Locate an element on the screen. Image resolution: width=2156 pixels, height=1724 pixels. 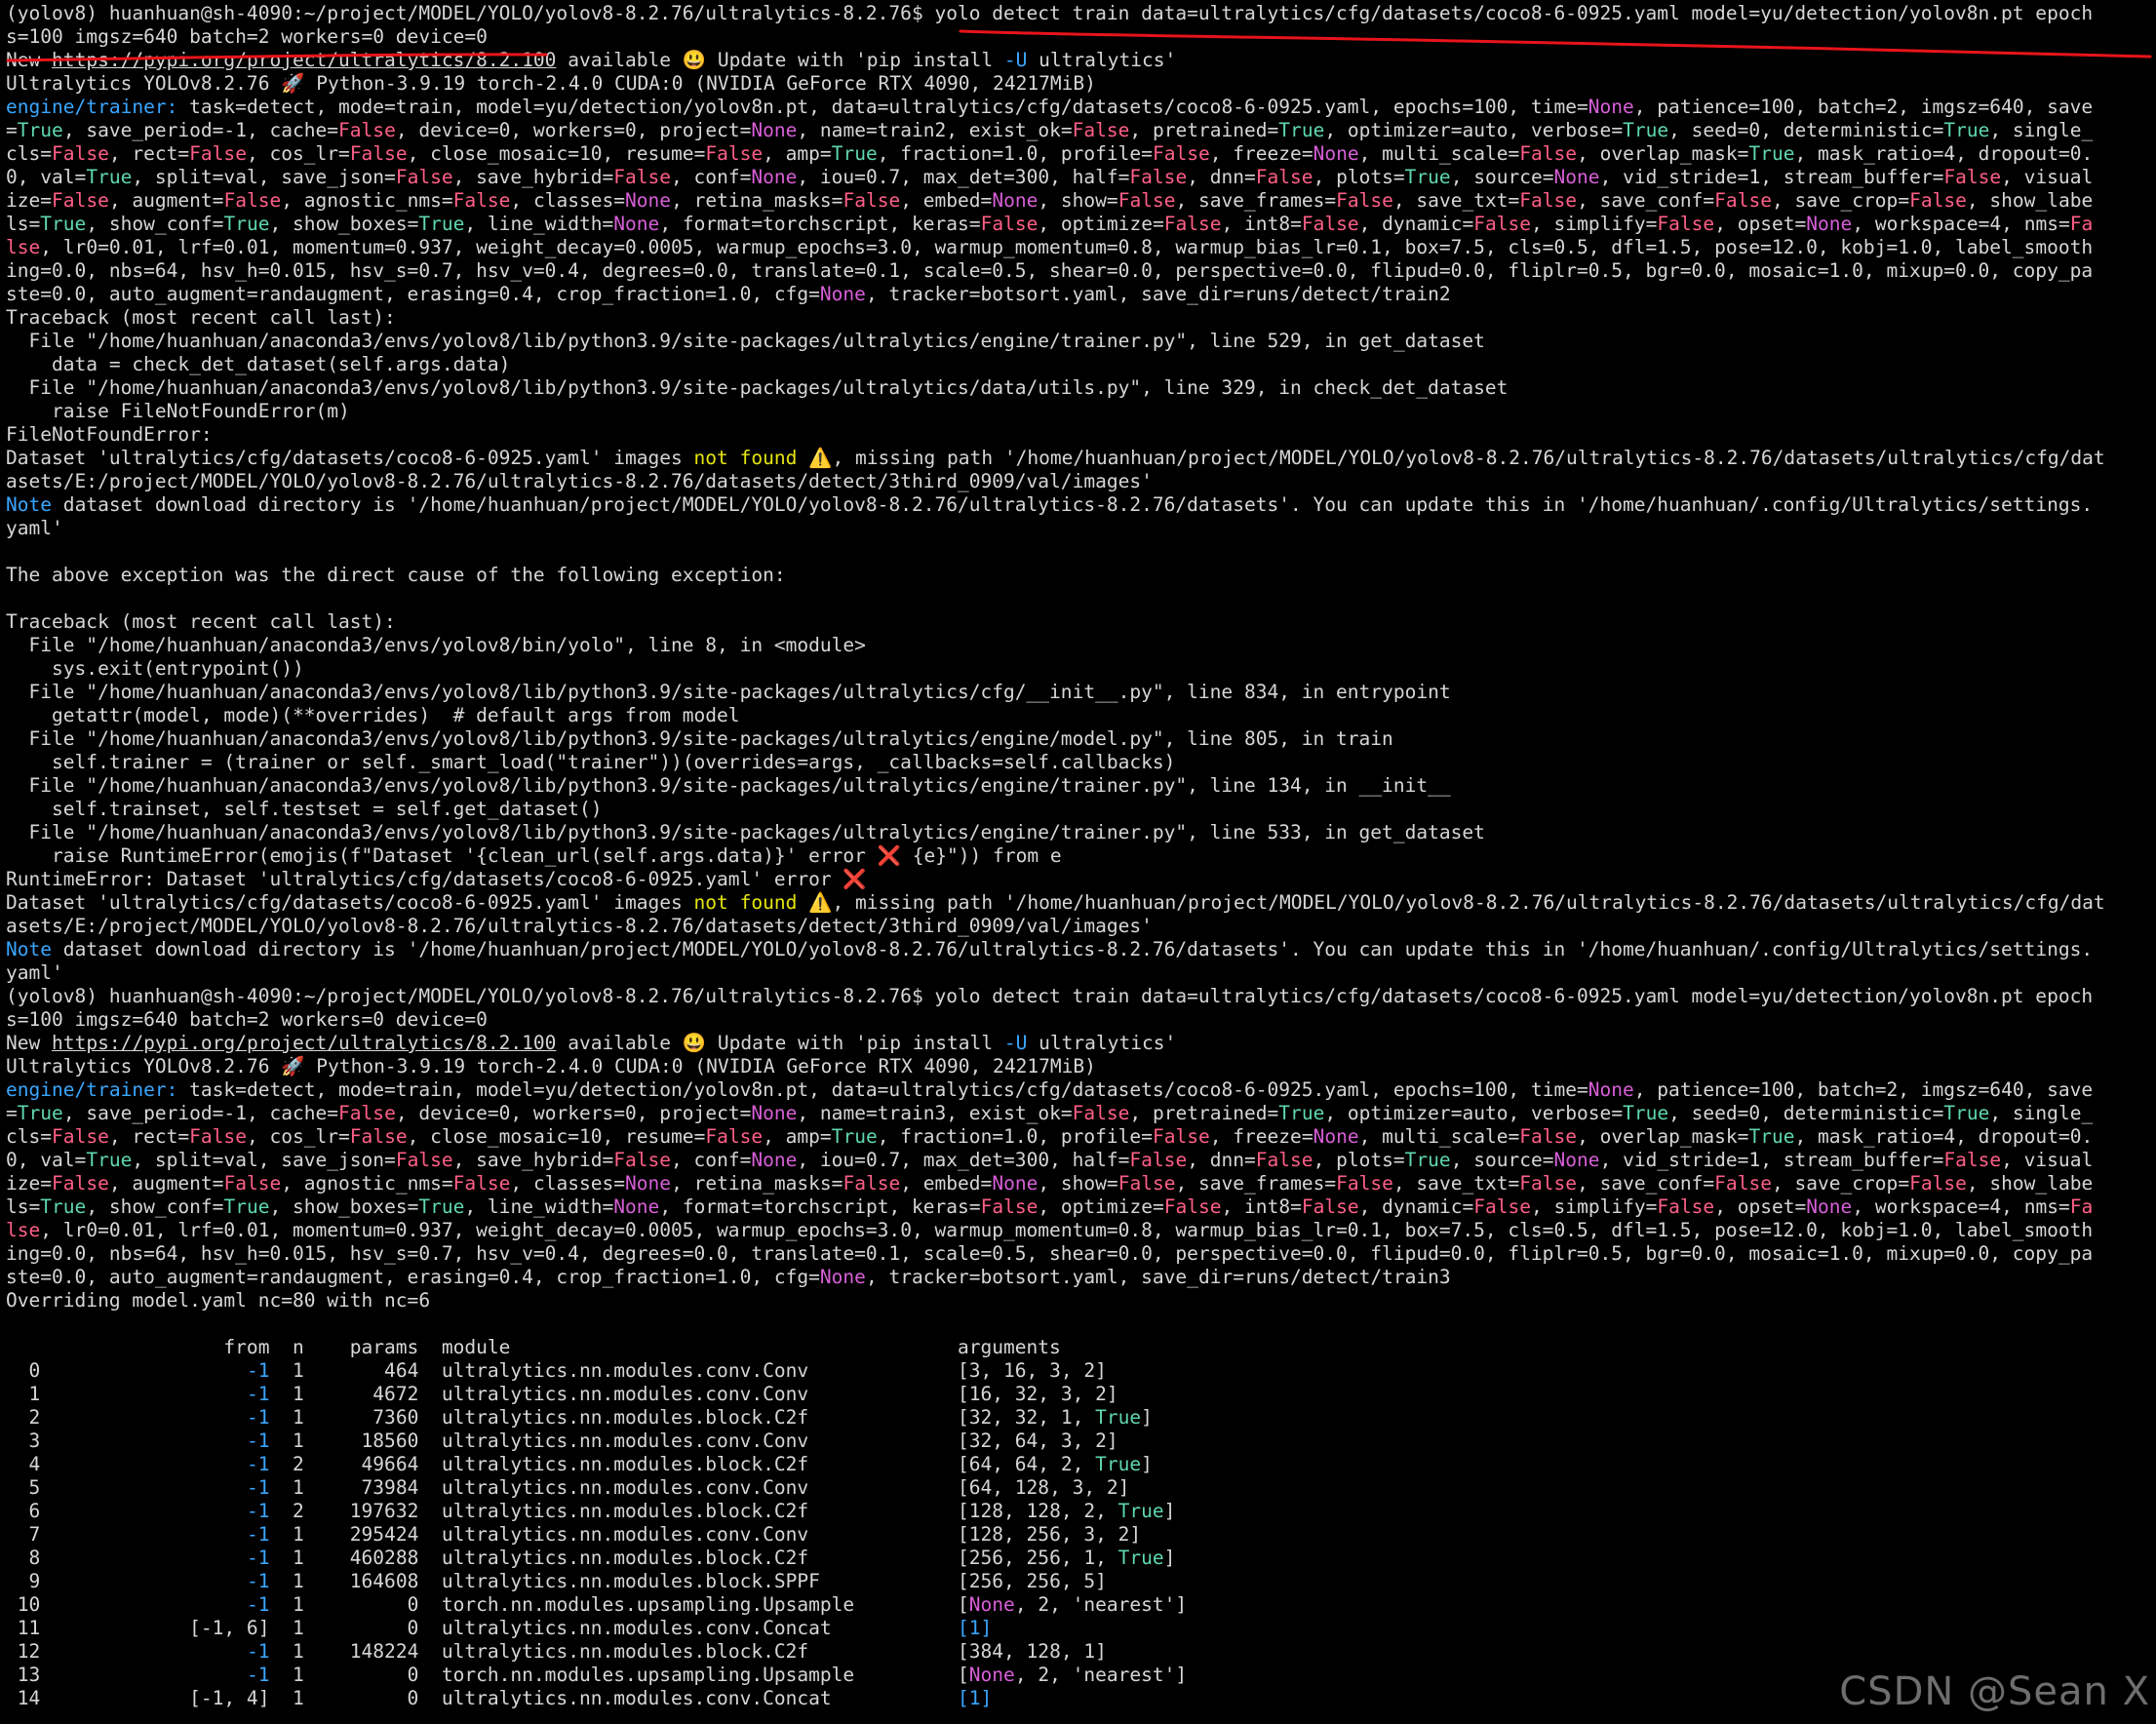
terminal-line: Overriding model.yaml nc=80 with nc=6 is located at coordinates (1076, 1301).